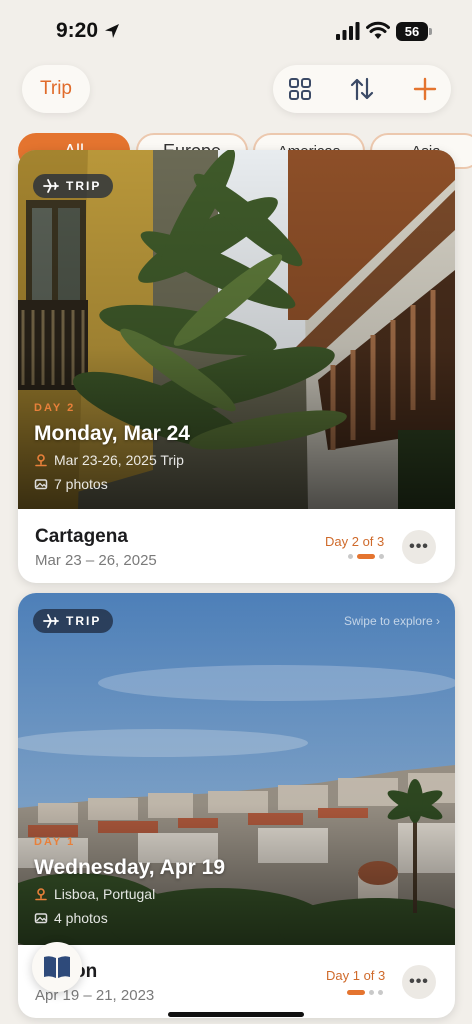 The image size is (472, 1024). I want to click on sort-button, so click(362, 89).